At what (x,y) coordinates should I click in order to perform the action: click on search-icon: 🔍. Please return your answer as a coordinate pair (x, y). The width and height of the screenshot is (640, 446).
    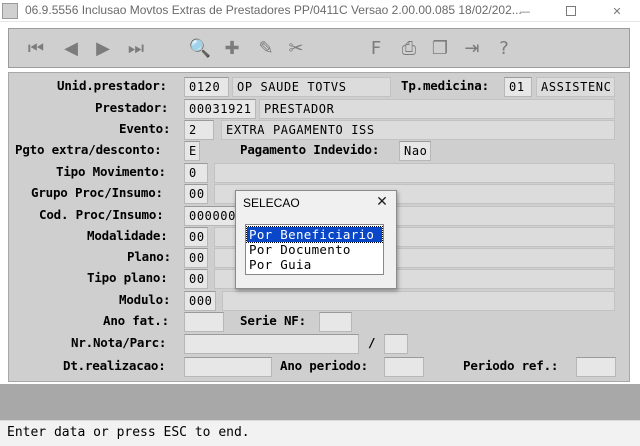
    Looking at the image, I should click on (200, 48).